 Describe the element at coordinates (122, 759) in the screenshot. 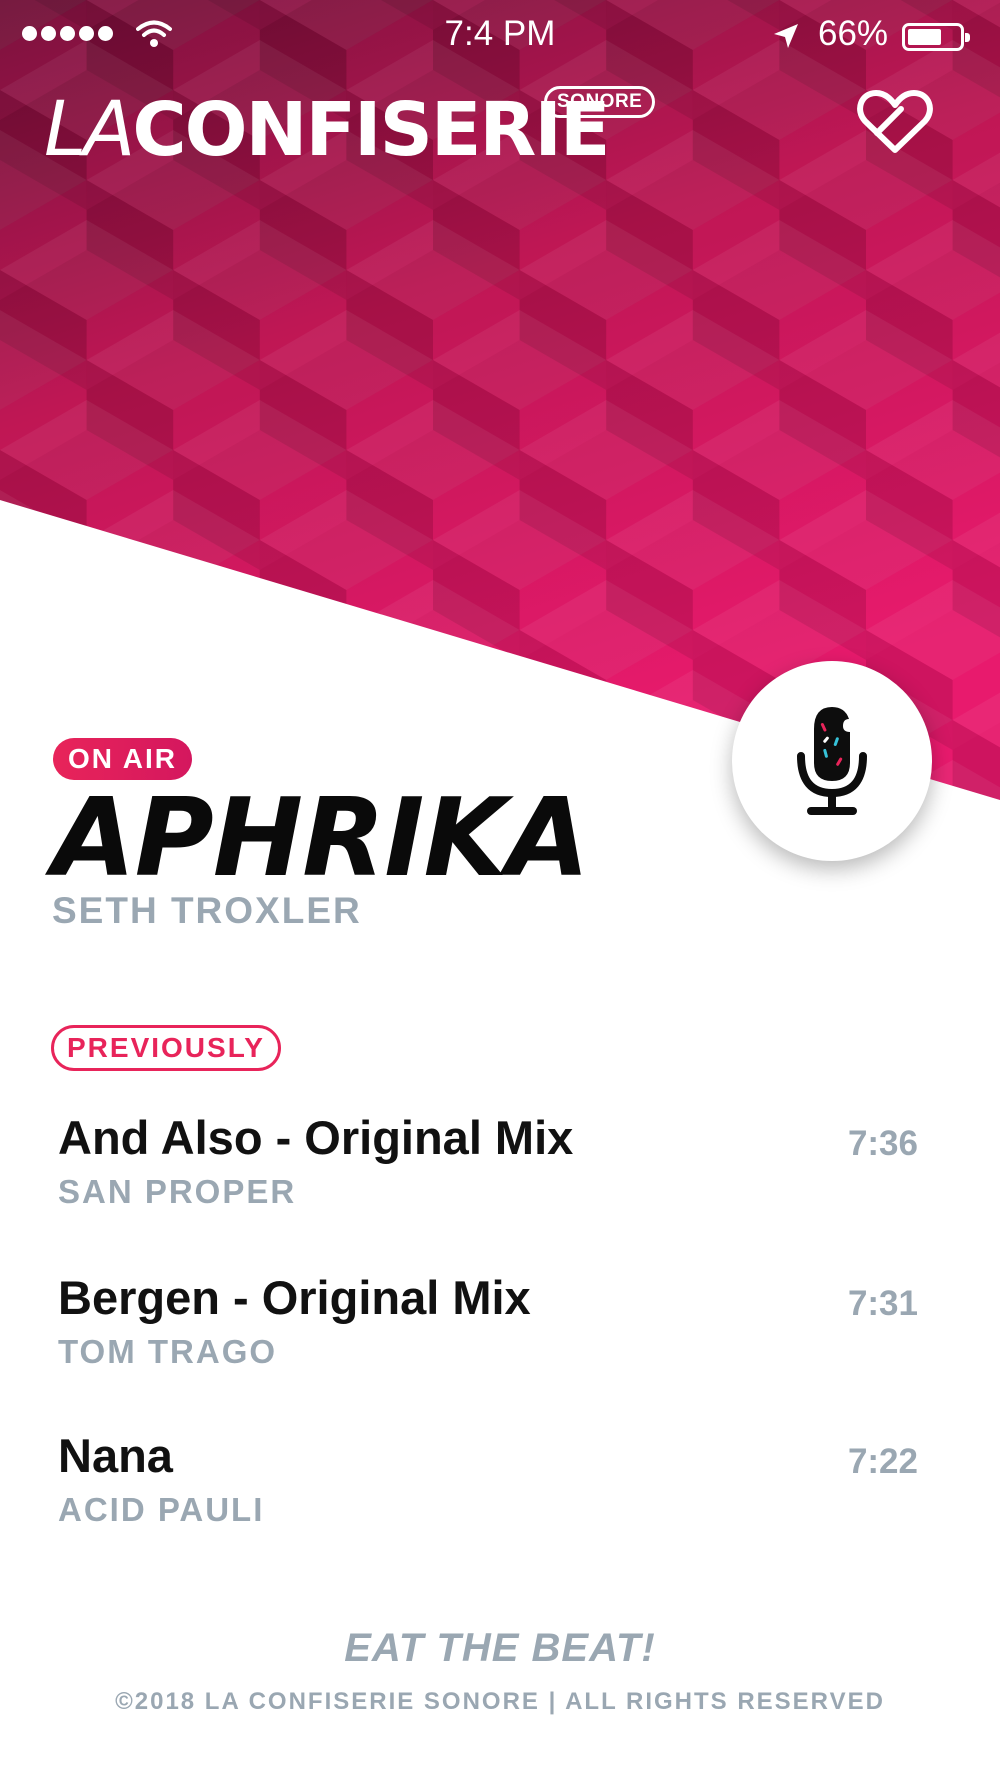

I see `on-air-badge: ON AIR` at that location.